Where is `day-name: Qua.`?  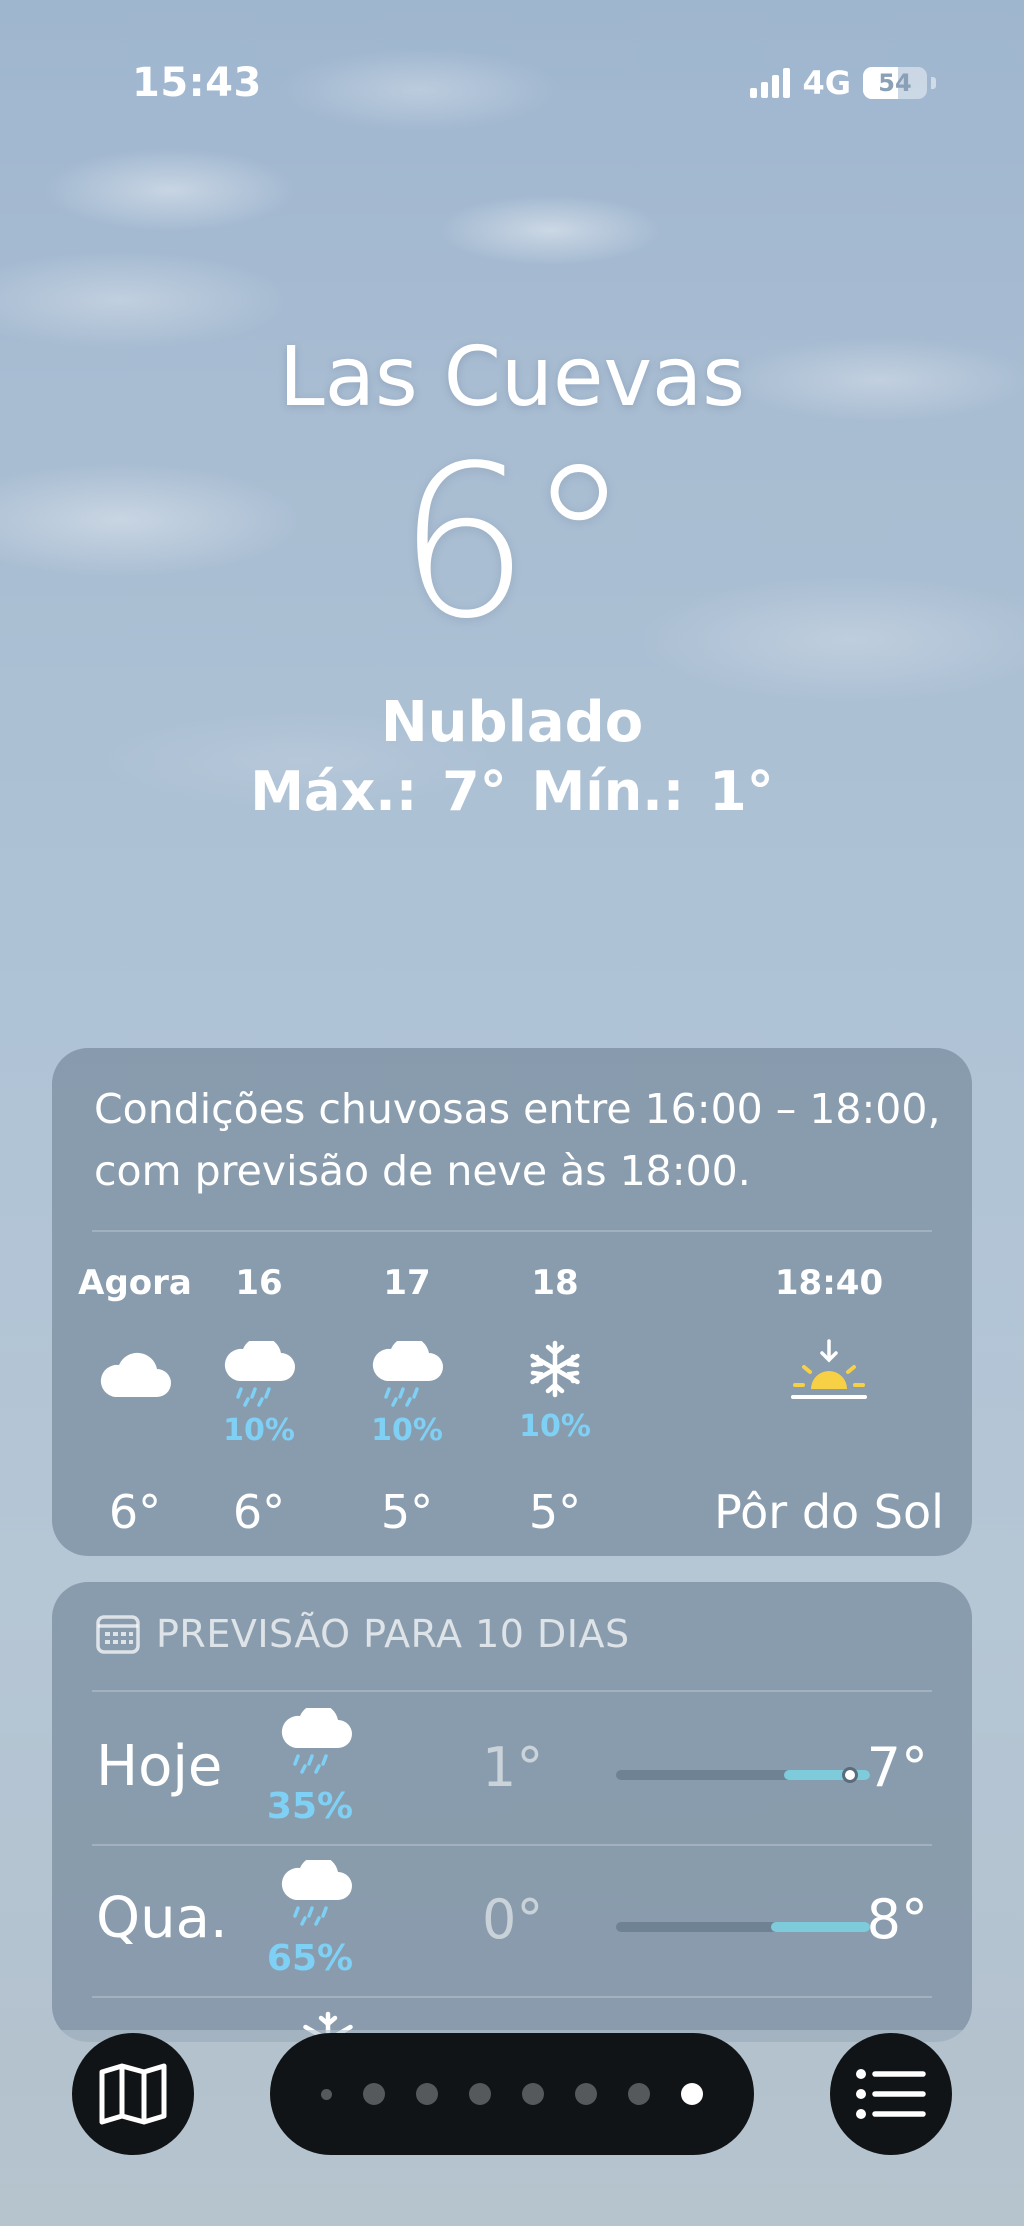 day-name: Qua. is located at coordinates (162, 1918).